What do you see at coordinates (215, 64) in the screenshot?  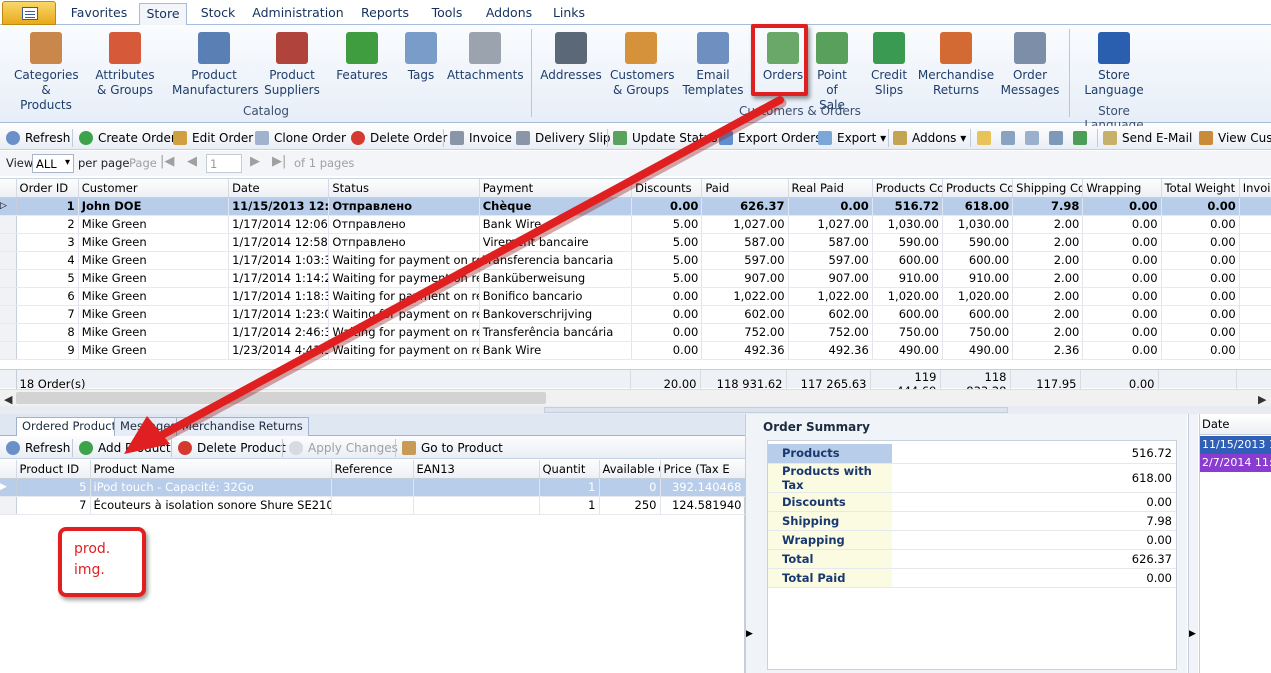 I see `ribbon-button-product-manufacturers: Product Manufacturers` at bounding box center [215, 64].